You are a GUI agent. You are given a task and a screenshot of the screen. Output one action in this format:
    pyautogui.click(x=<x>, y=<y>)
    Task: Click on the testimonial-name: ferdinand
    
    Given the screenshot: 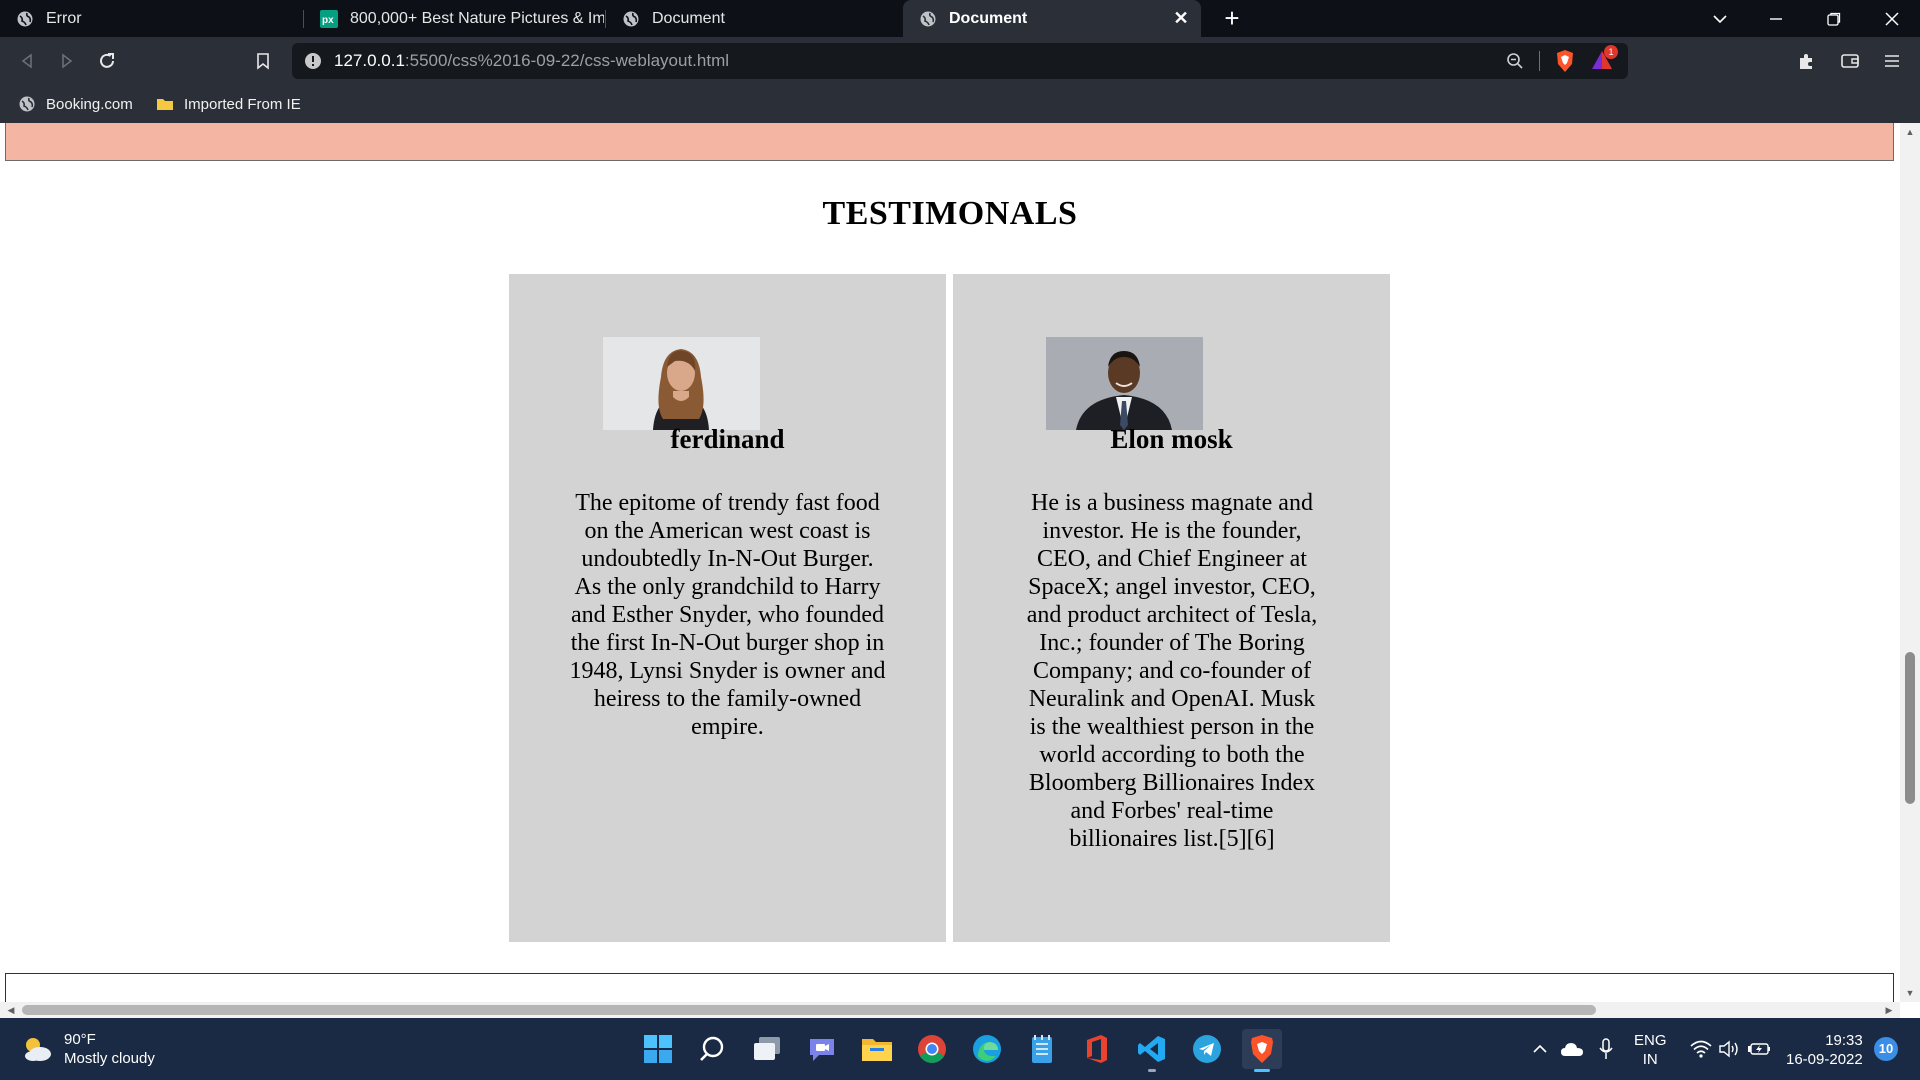 What is the action you would take?
    pyautogui.click(x=727, y=439)
    